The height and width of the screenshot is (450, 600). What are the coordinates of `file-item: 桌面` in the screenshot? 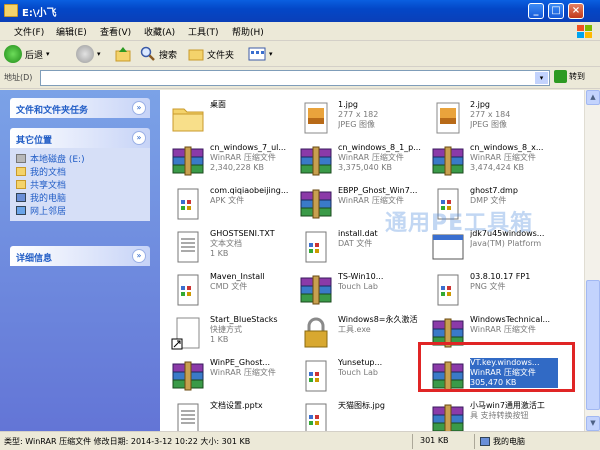 It's located at (231, 118).